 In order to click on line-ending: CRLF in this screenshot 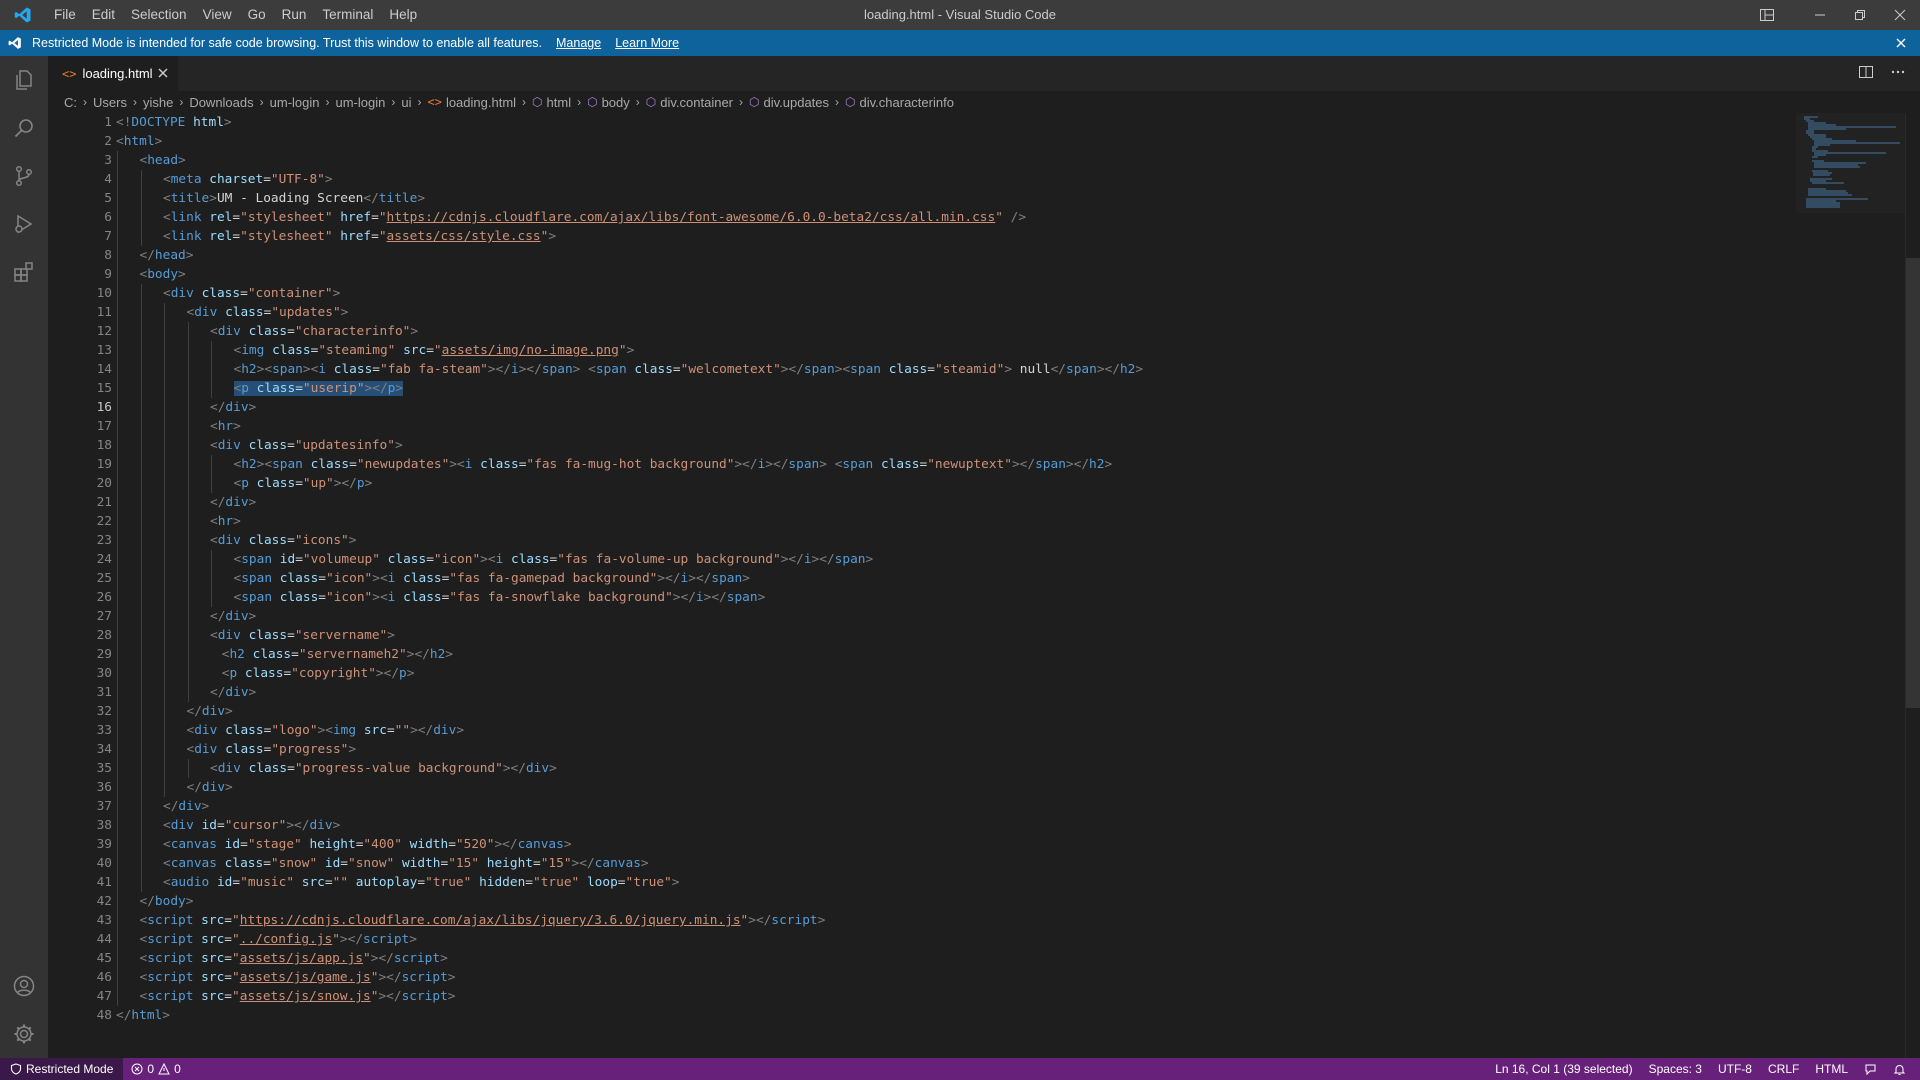, I will do `click(1783, 1069)`.